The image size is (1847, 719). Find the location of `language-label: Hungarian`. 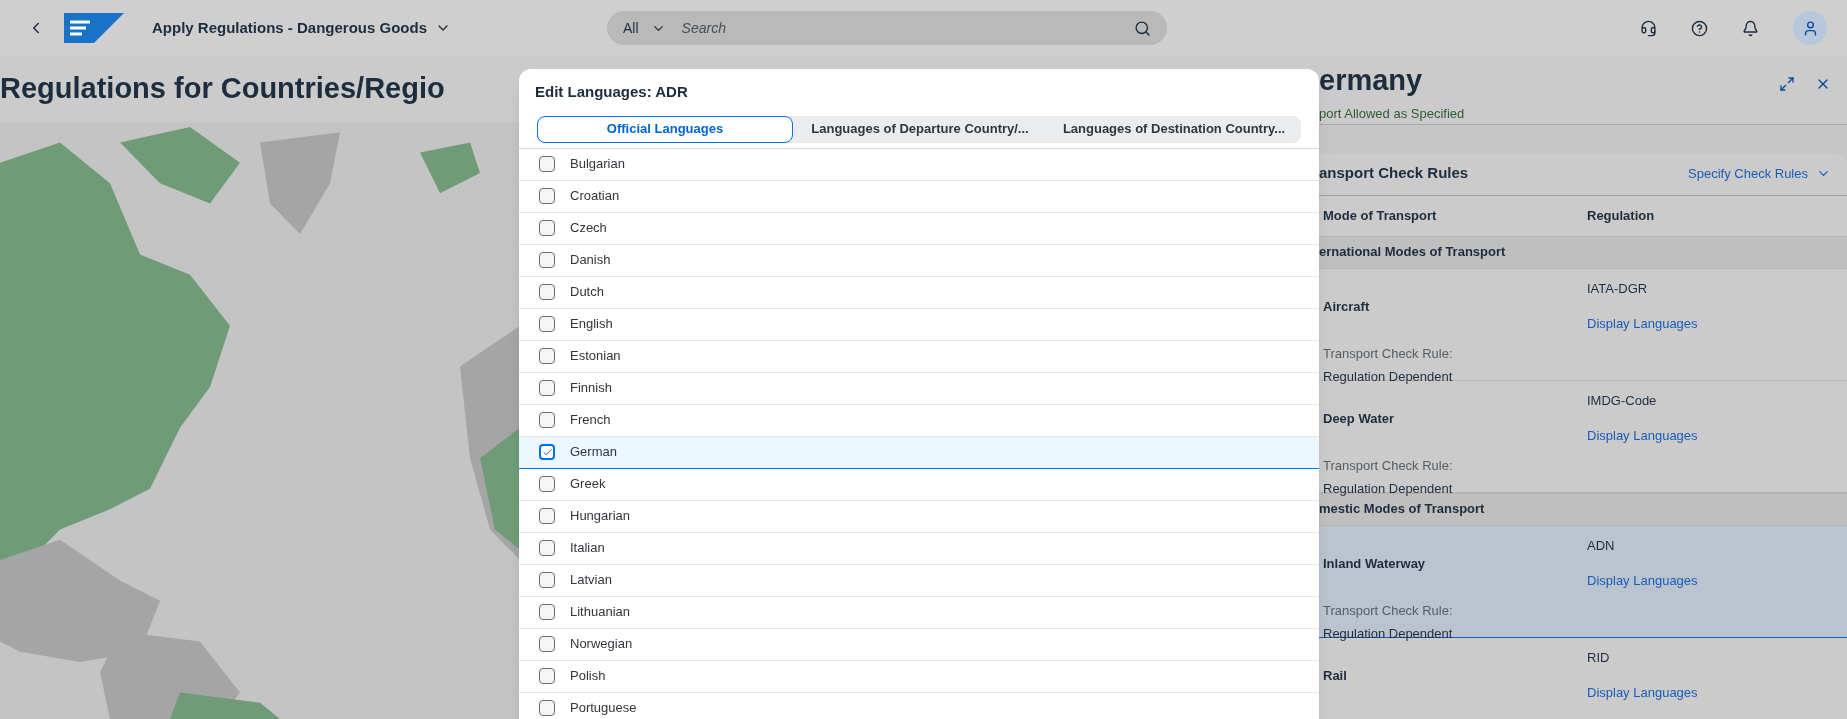

language-label: Hungarian is located at coordinates (600, 516).